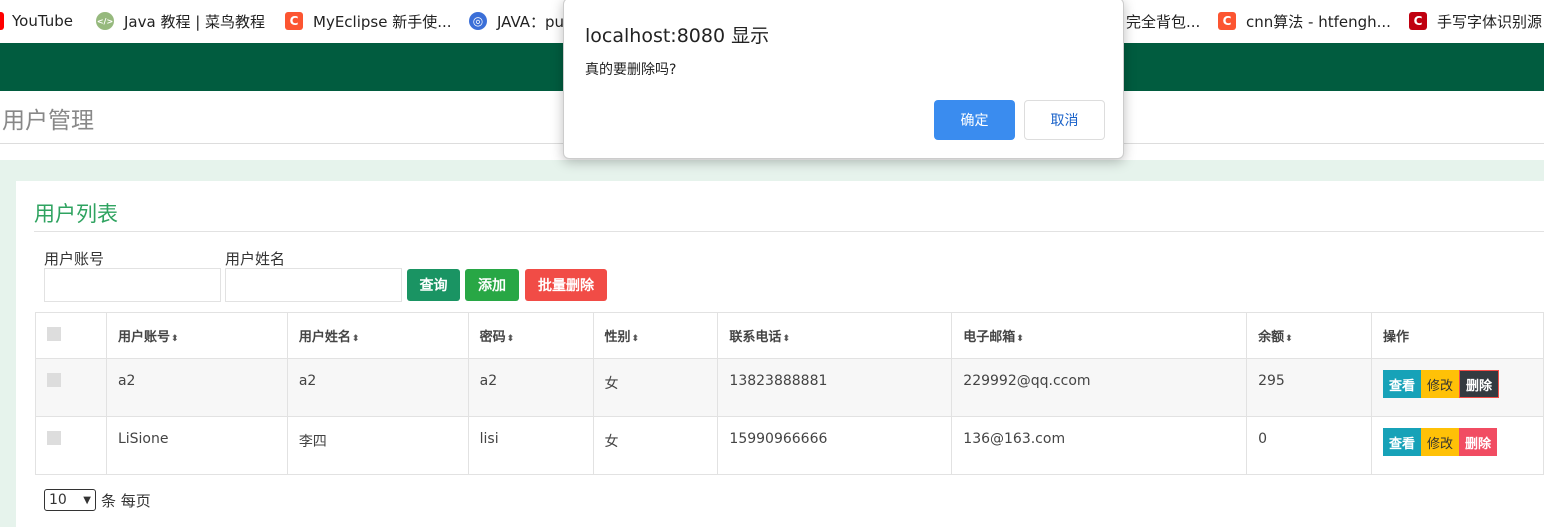  Describe the element at coordinates (1418, 21) in the screenshot. I see `c-icon: C` at that location.